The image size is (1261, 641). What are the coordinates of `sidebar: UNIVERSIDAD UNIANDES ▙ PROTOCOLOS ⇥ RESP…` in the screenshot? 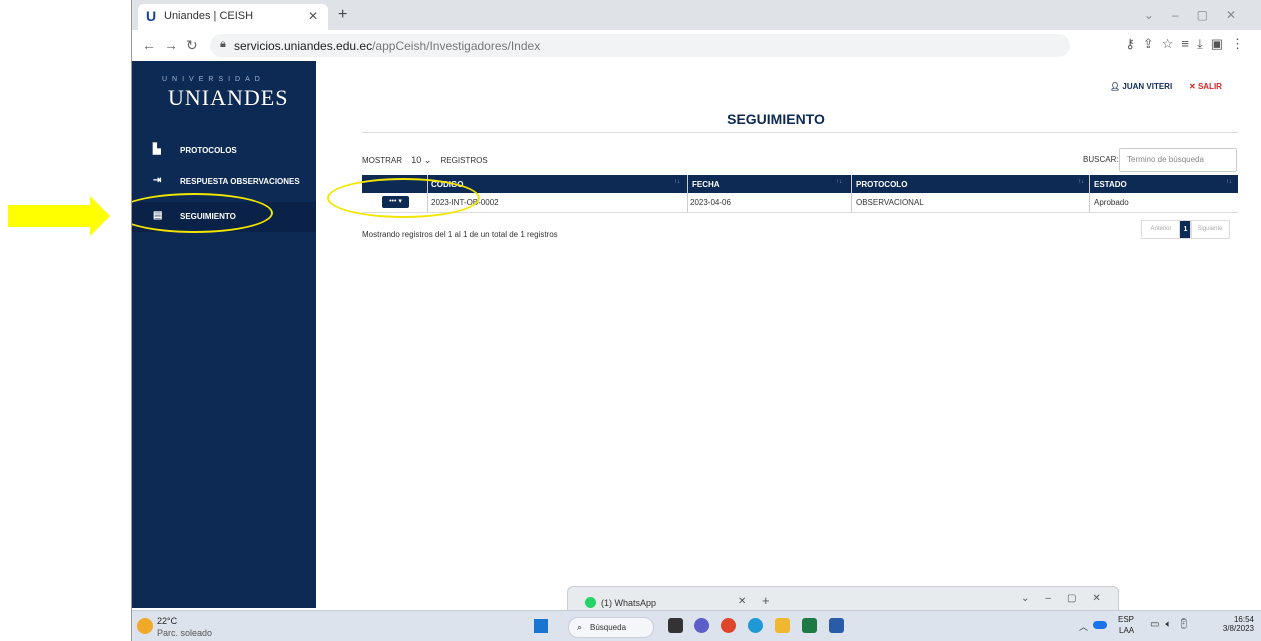 It's located at (224, 334).